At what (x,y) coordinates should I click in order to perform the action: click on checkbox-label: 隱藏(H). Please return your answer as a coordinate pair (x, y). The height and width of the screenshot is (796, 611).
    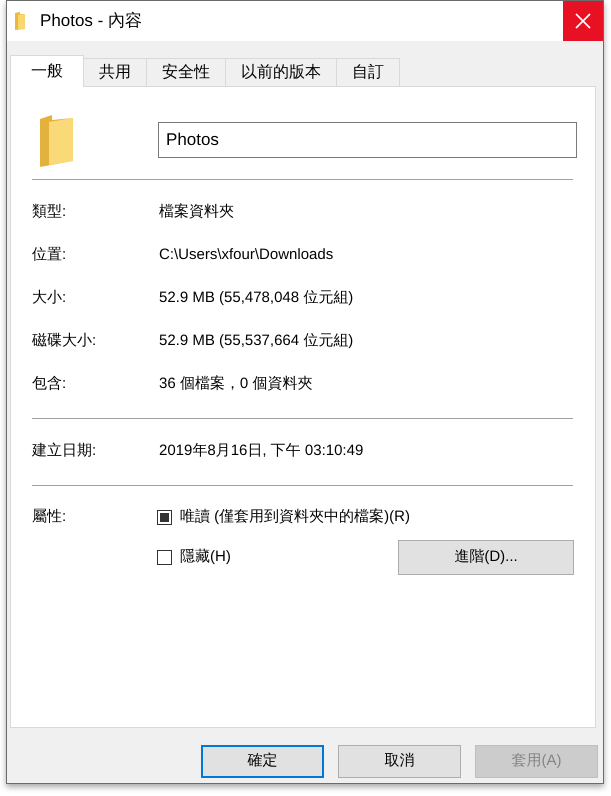
    Looking at the image, I should click on (205, 557).